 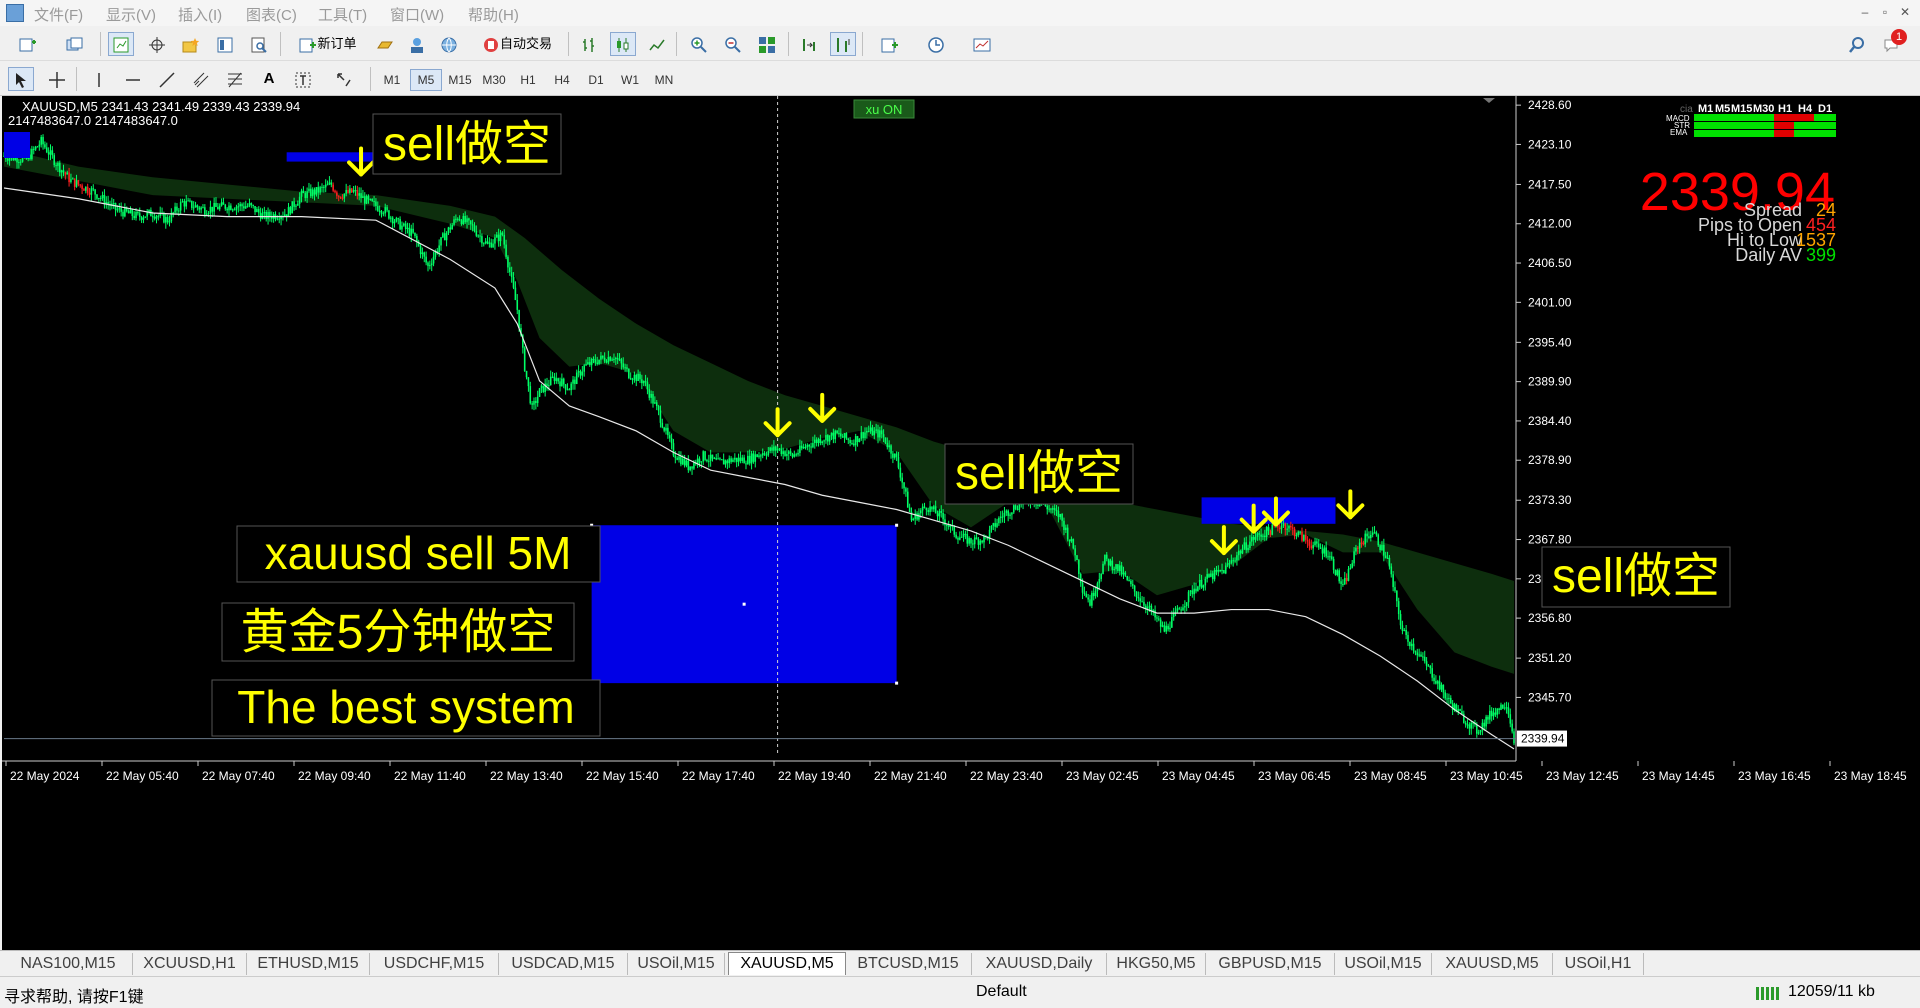 I want to click on menu-window: 窗口(W), so click(x=417, y=14).